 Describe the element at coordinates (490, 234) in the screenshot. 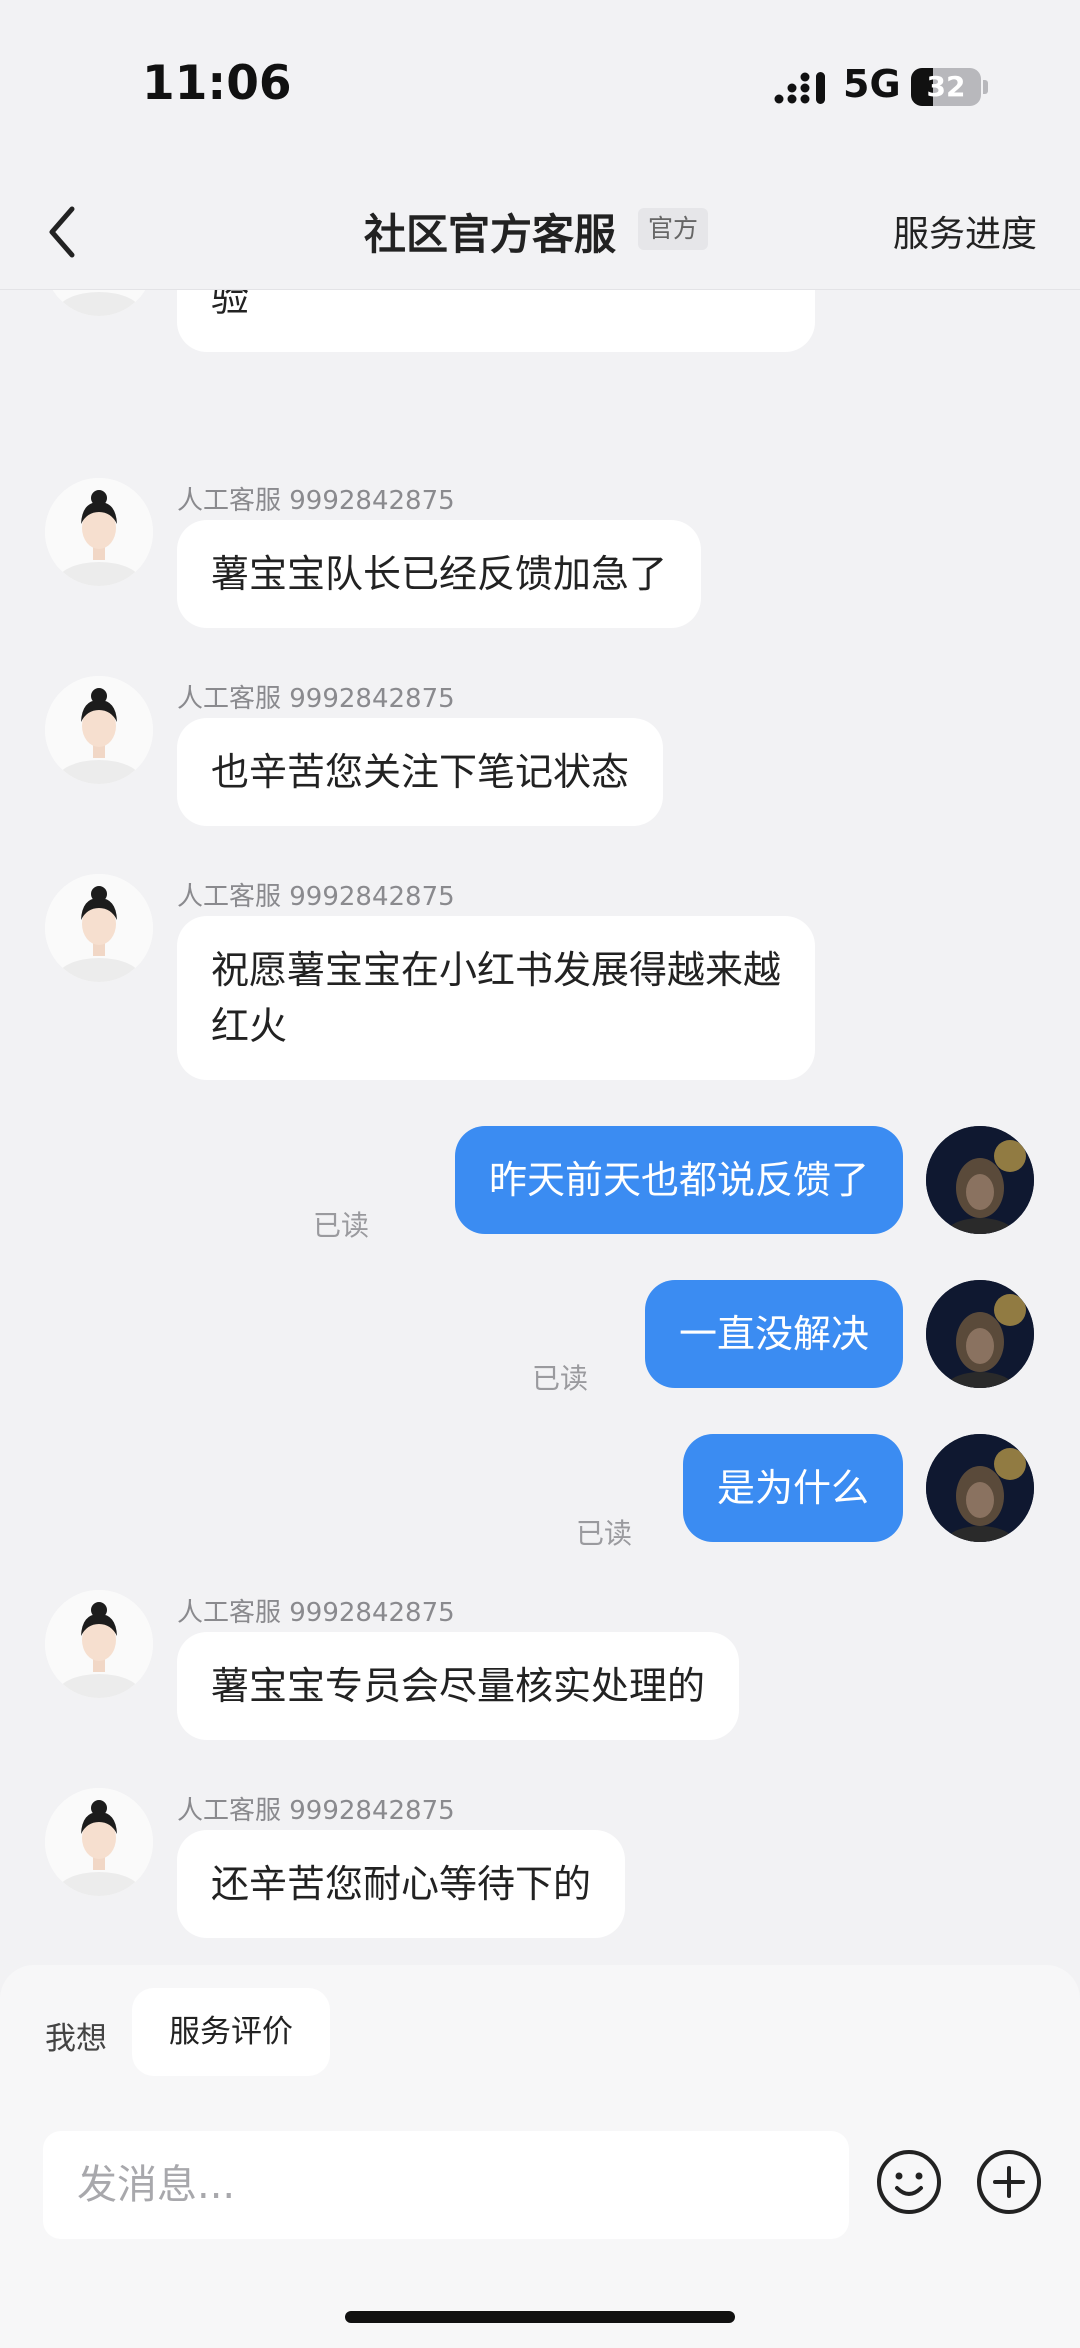

I see `page-title: 社区官方客服` at that location.